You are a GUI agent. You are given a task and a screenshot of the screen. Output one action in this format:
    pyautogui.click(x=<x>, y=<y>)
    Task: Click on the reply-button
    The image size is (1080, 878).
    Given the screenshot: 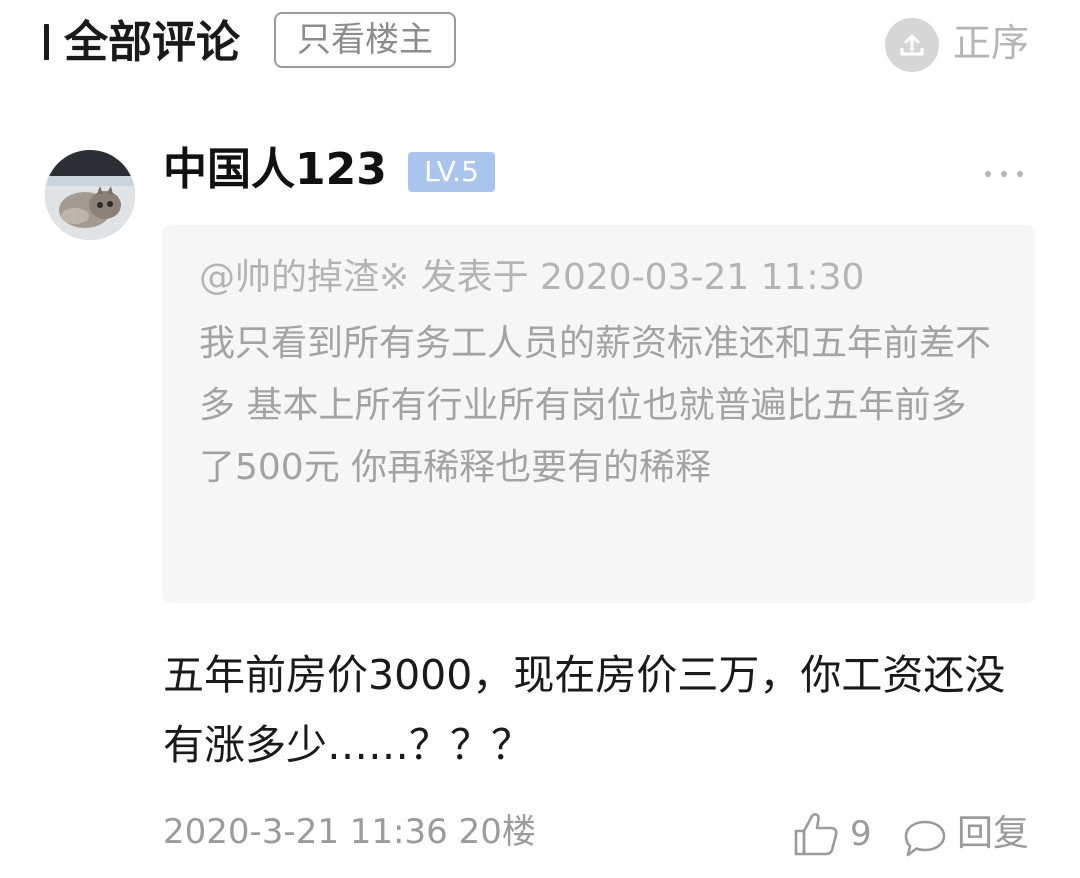 What is the action you would take?
    pyautogui.click(x=925, y=839)
    